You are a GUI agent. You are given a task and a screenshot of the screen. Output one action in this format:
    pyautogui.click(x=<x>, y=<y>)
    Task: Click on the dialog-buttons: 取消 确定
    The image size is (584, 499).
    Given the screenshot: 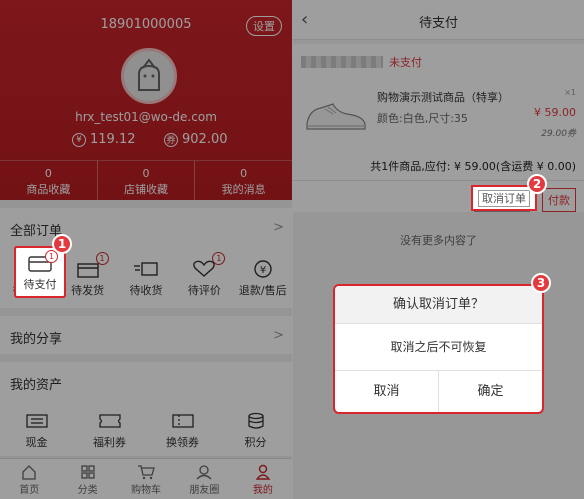 What is the action you would take?
    pyautogui.click(x=438, y=391)
    